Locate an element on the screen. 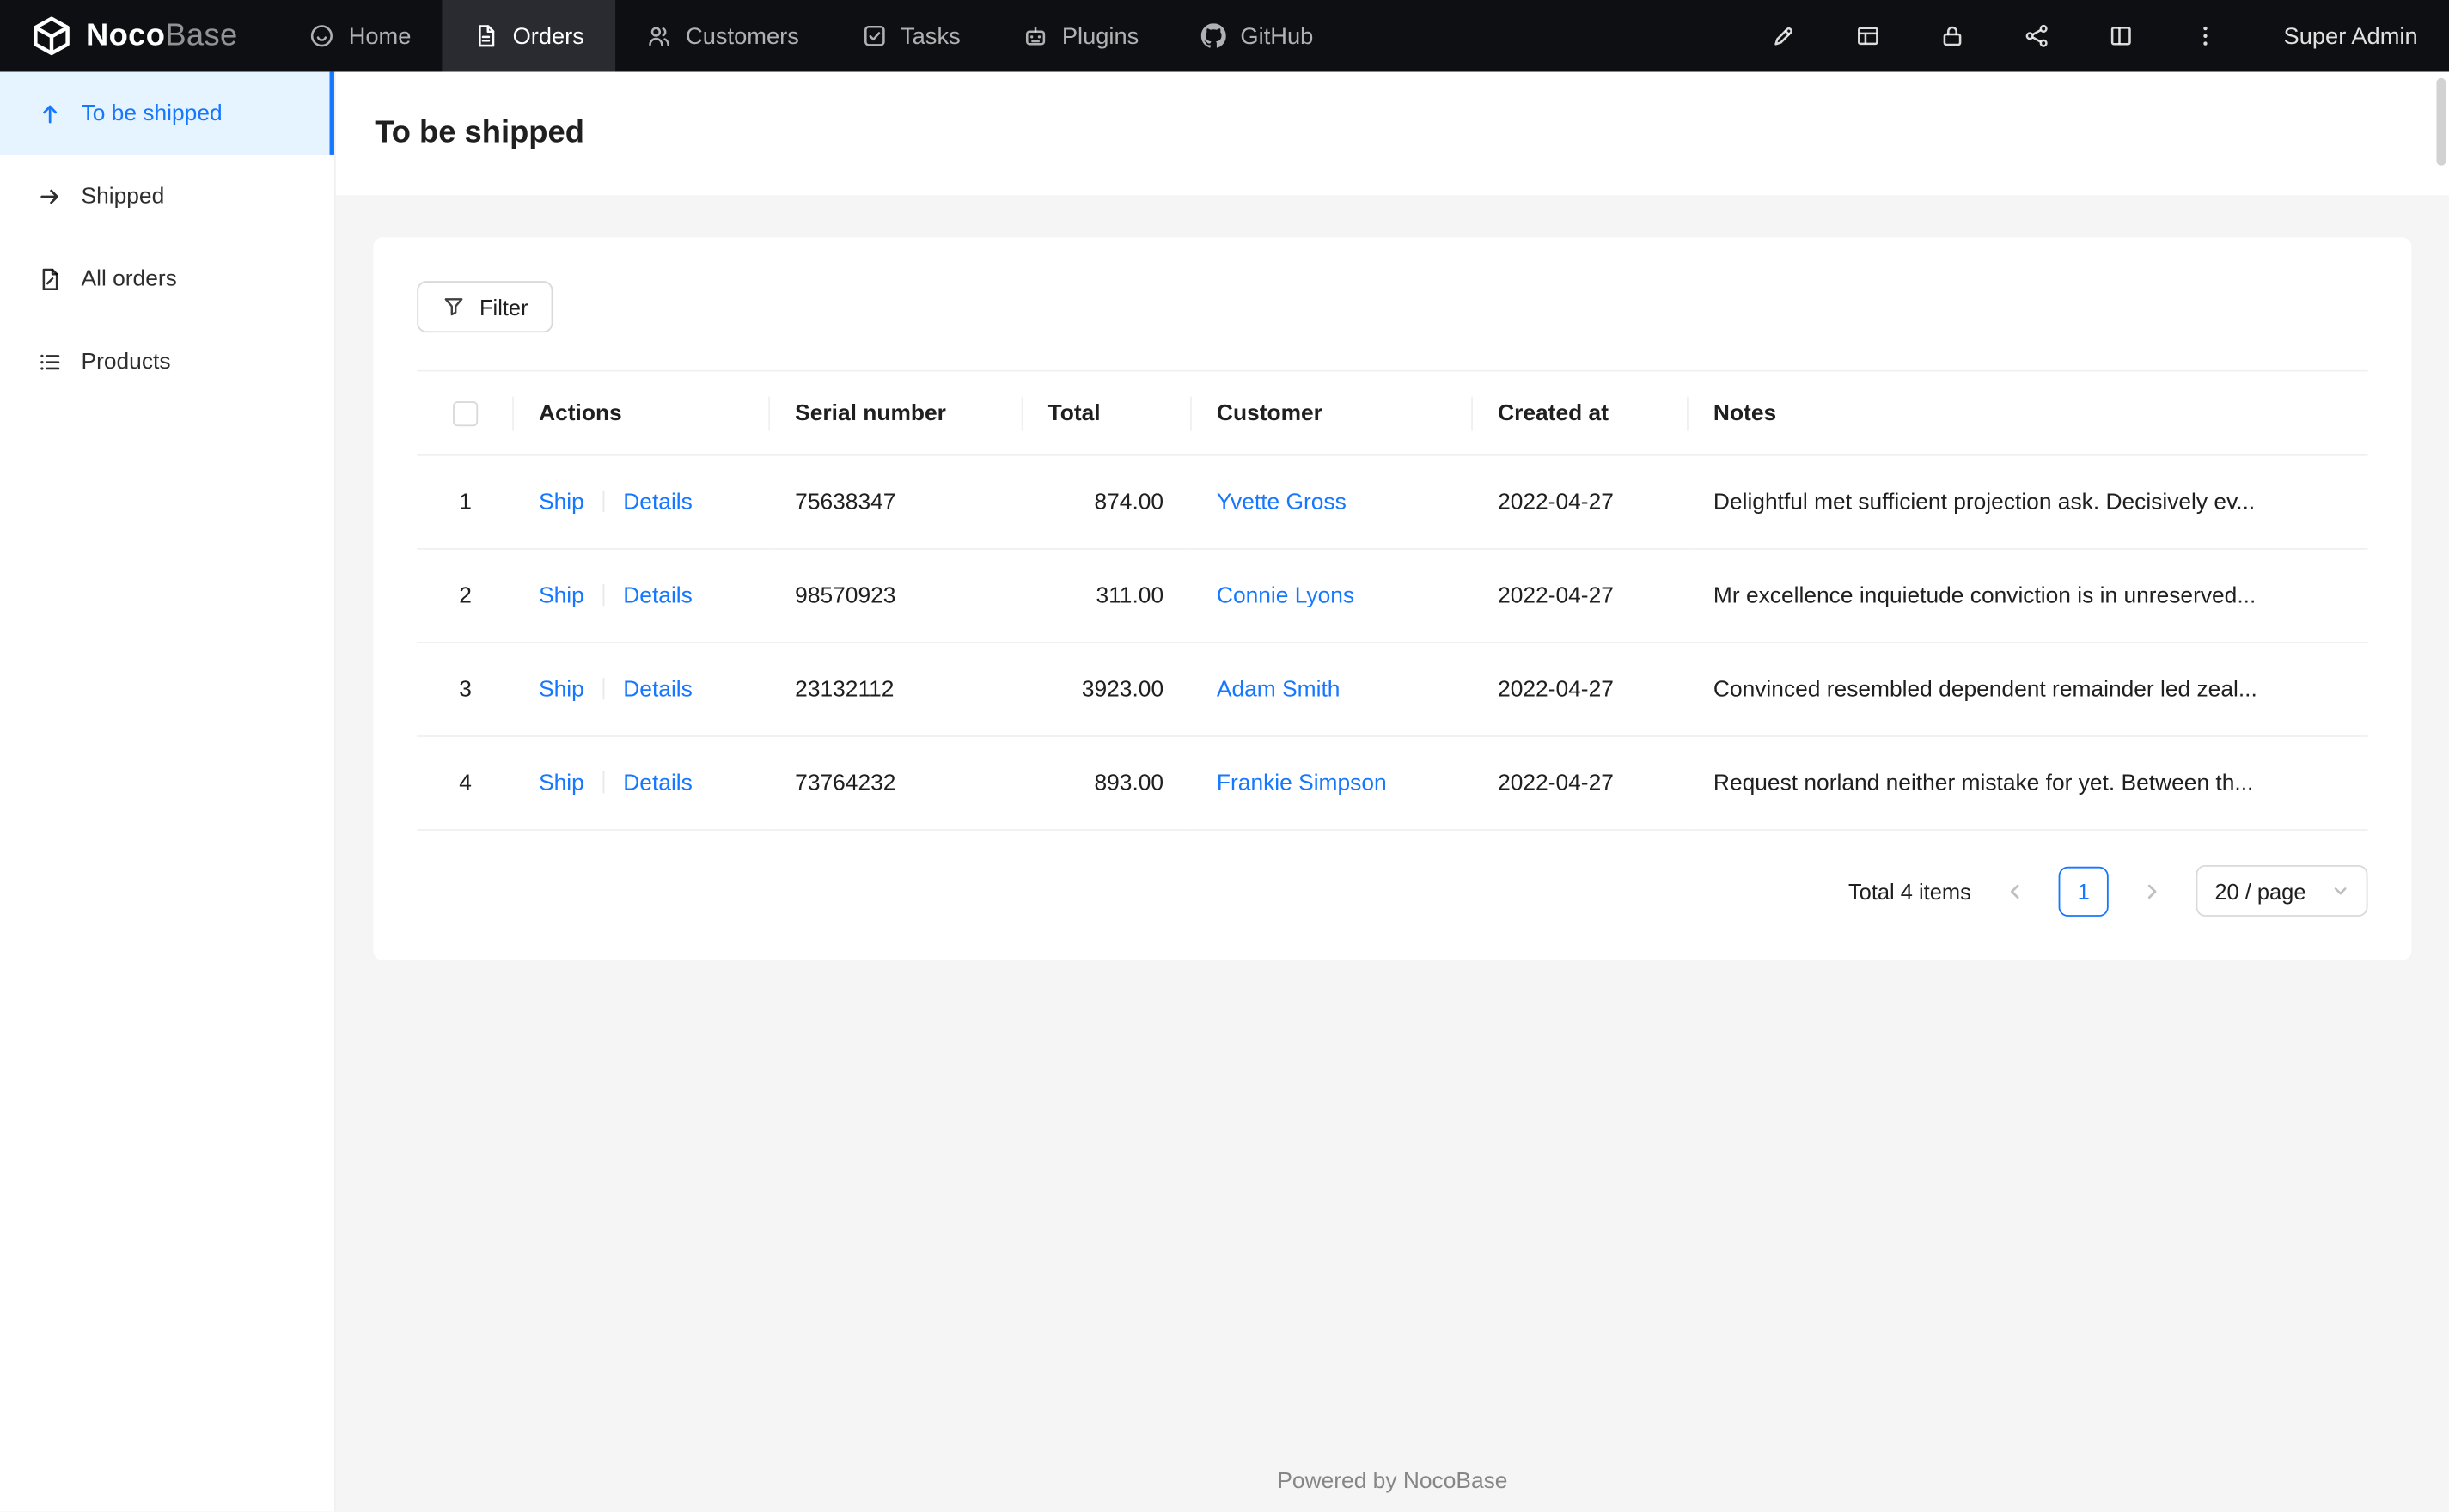 The height and width of the screenshot is (1512, 2449). nav-item-label: Plugins is located at coordinates (1100, 36).